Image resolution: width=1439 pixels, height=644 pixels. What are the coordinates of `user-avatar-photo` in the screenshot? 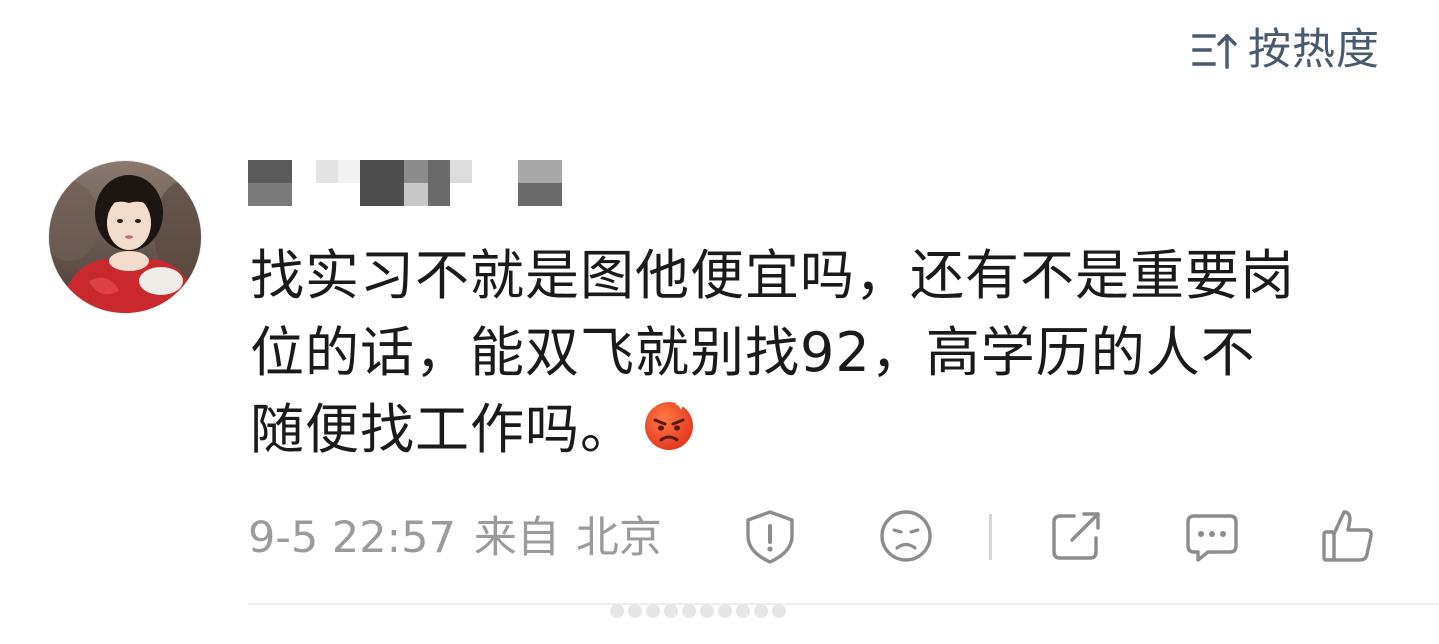 It's located at (125, 237).